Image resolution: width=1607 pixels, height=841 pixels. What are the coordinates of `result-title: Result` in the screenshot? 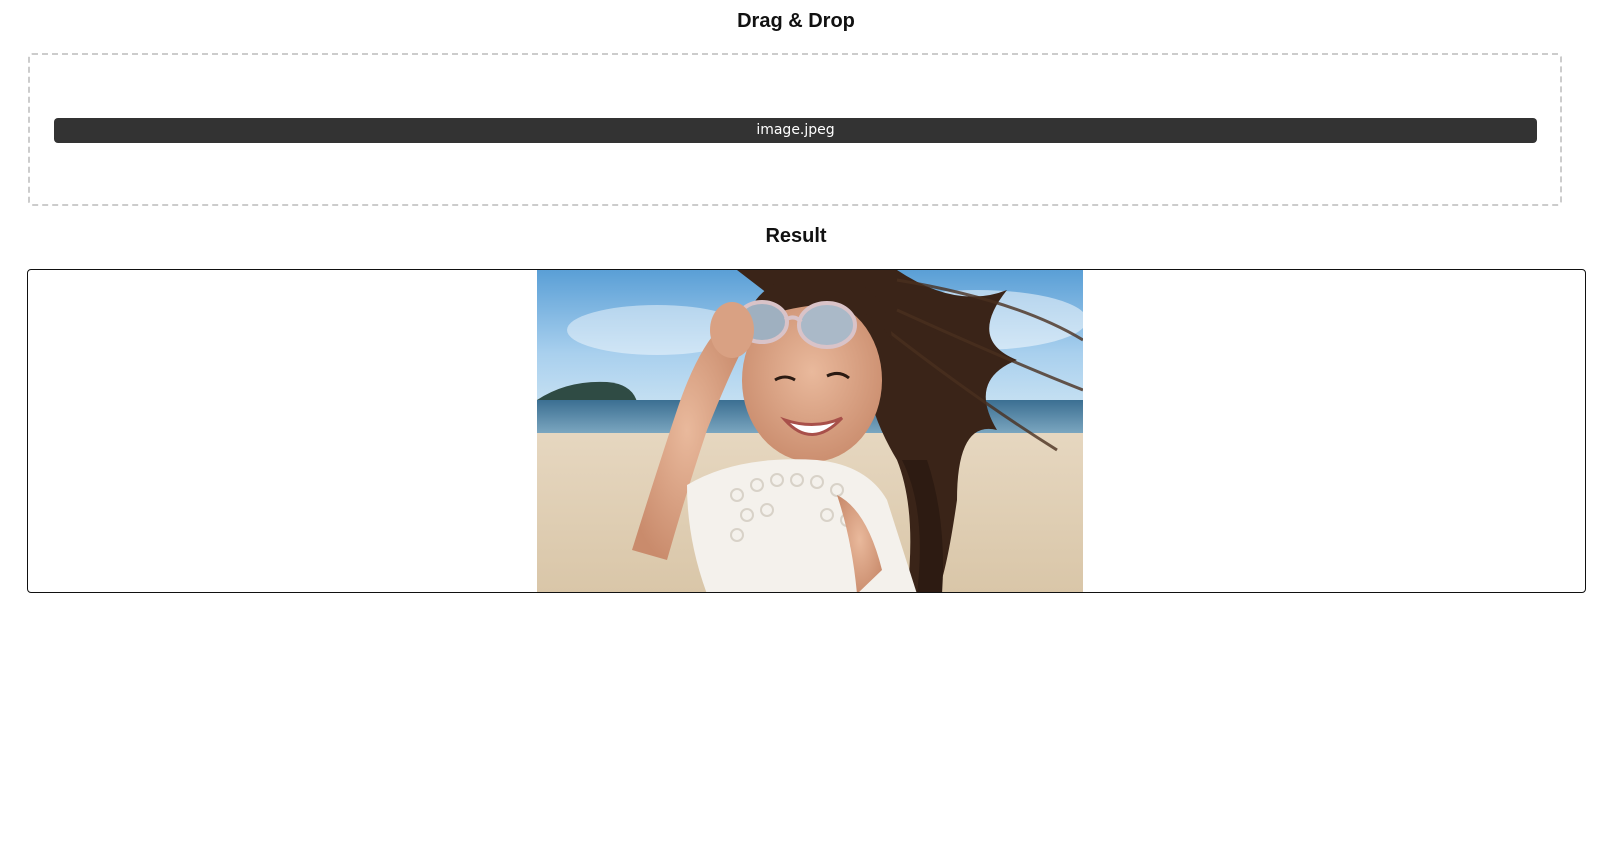 It's located at (796, 236).